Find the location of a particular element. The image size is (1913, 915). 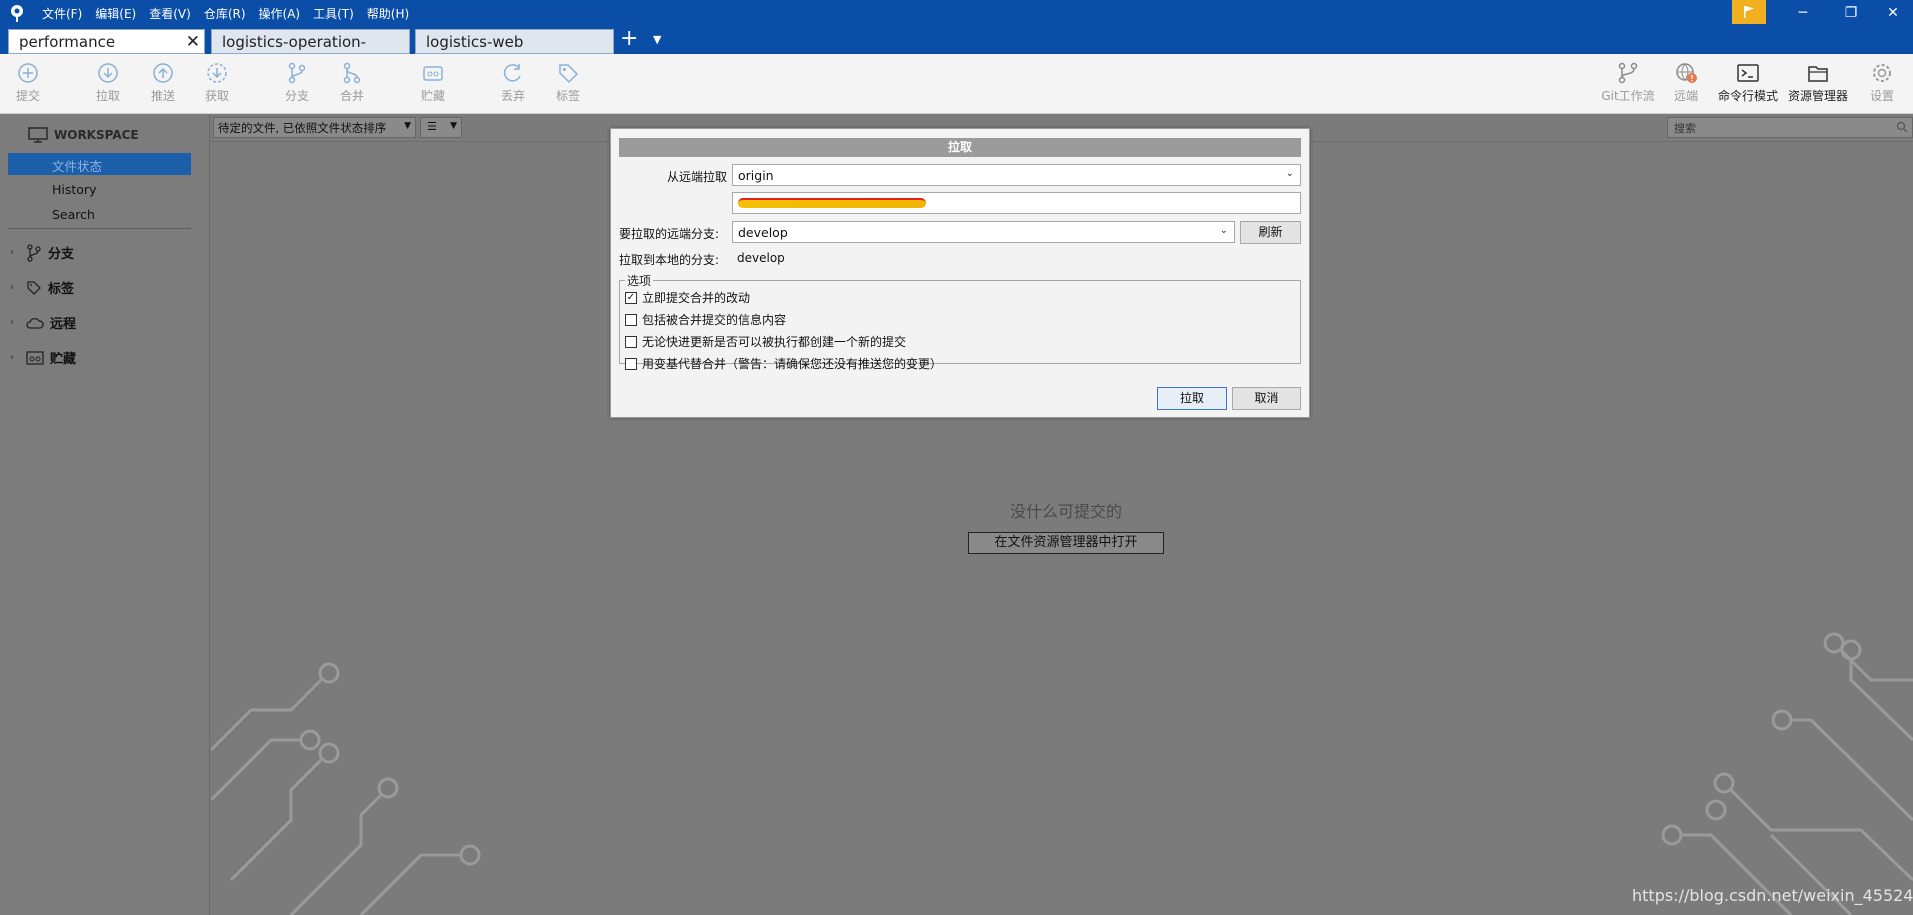

dialog-title: 拉取 is located at coordinates (960, 147).